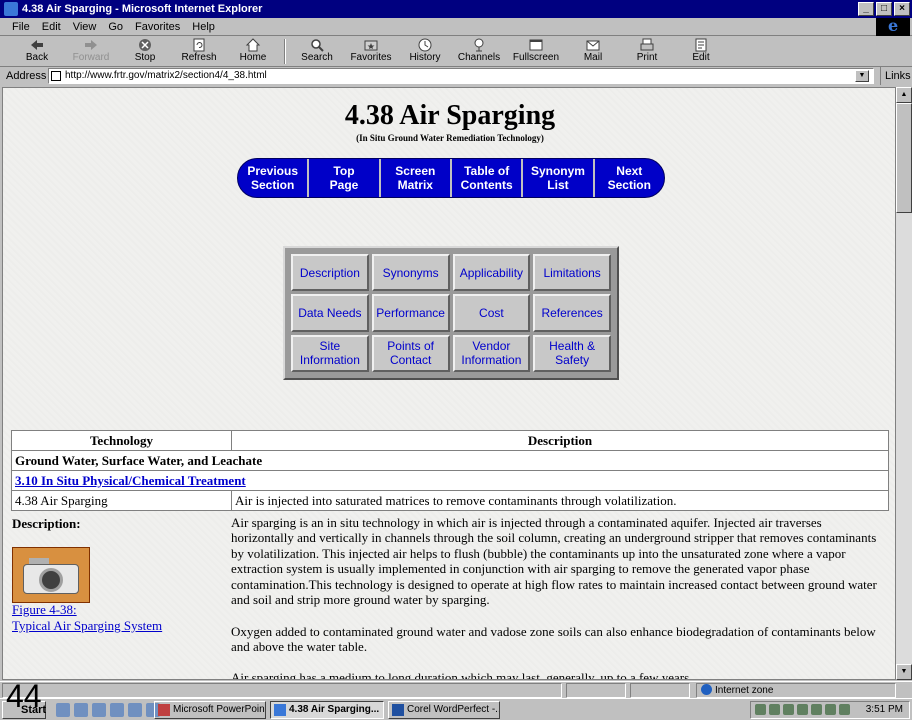 This screenshot has height=720, width=912. Describe the element at coordinates (425, 45) in the screenshot. I see `history-icon` at that location.